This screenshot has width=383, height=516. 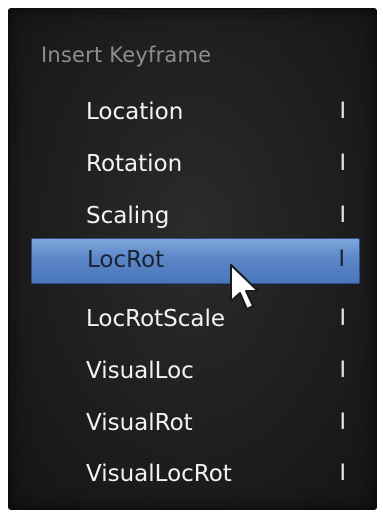 What do you see at coordinates (244, 287) in the screenshot?
I see `mouse-pointer-arrow-icon` at bounding box center [244, 287].